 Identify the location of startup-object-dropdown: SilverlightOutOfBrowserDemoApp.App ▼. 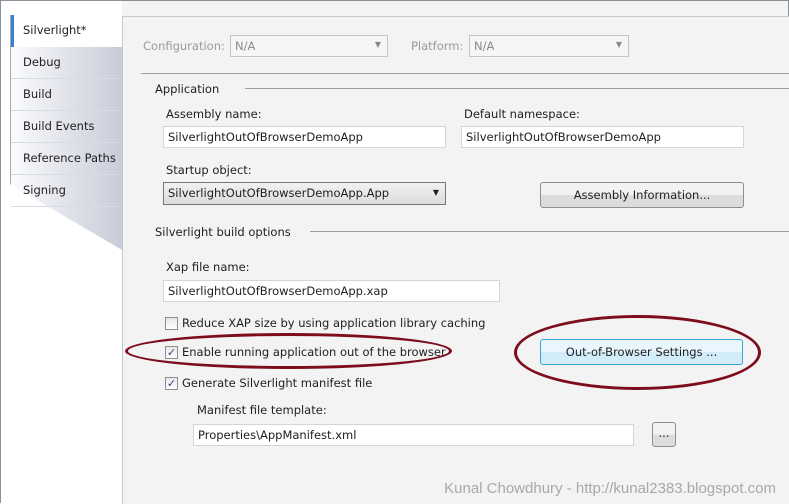
(304, 193).